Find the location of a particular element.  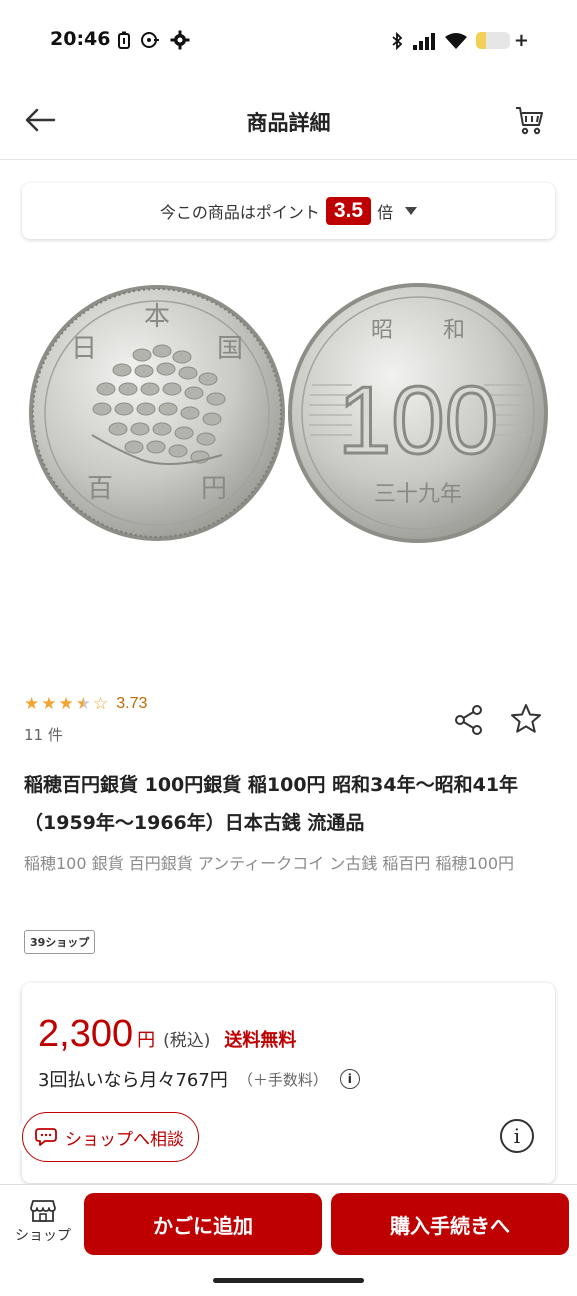

caret-down-icon is located at coordinates (411, 211).